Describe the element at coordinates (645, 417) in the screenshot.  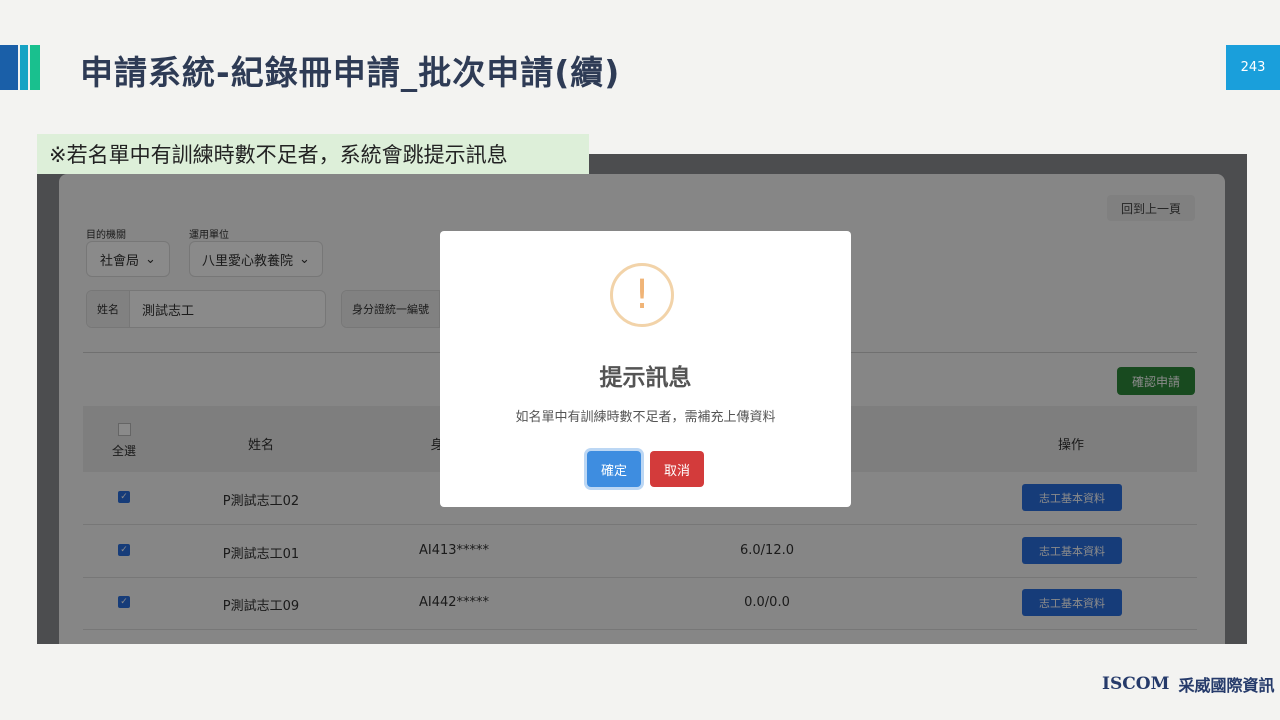
I see `dialog-message: 如名單中有訓練時數不足者，需補充上傳資料` at that location.